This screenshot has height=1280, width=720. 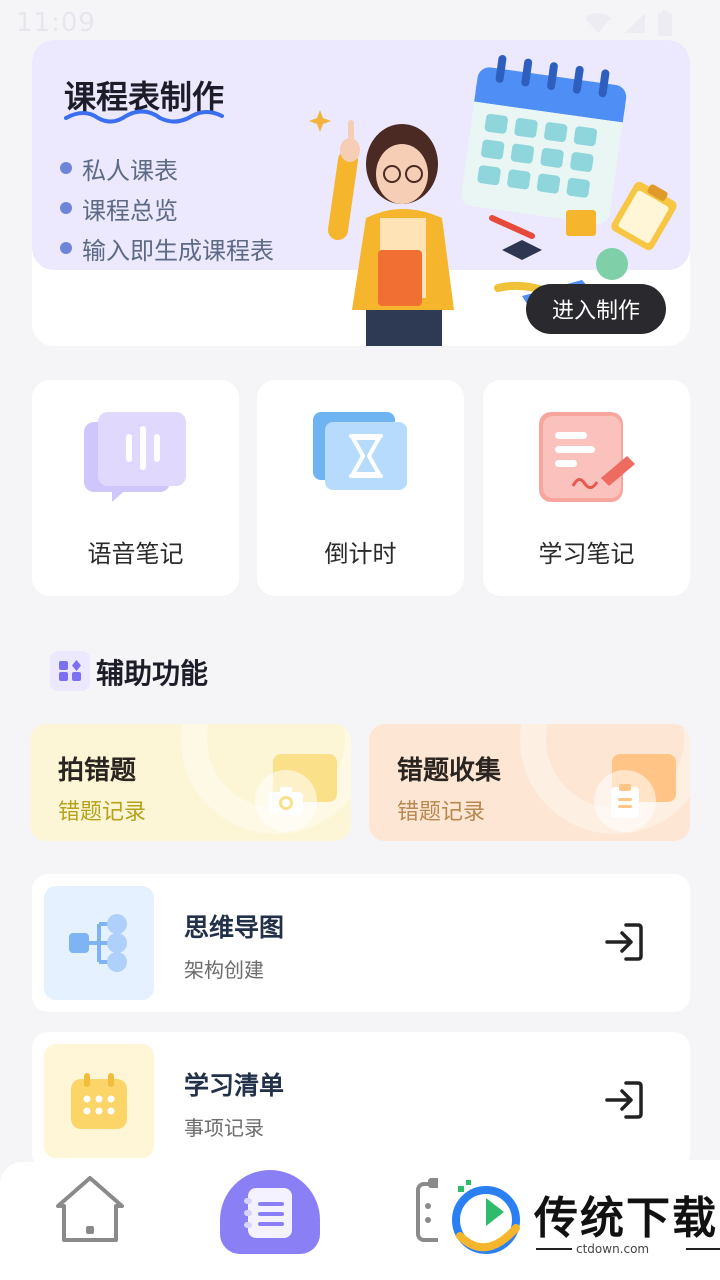 What do you see at coordinates (626, 1218) in the screenshot?
I see `watermark-text: 传统下载` at bounding box center [626, 1218].